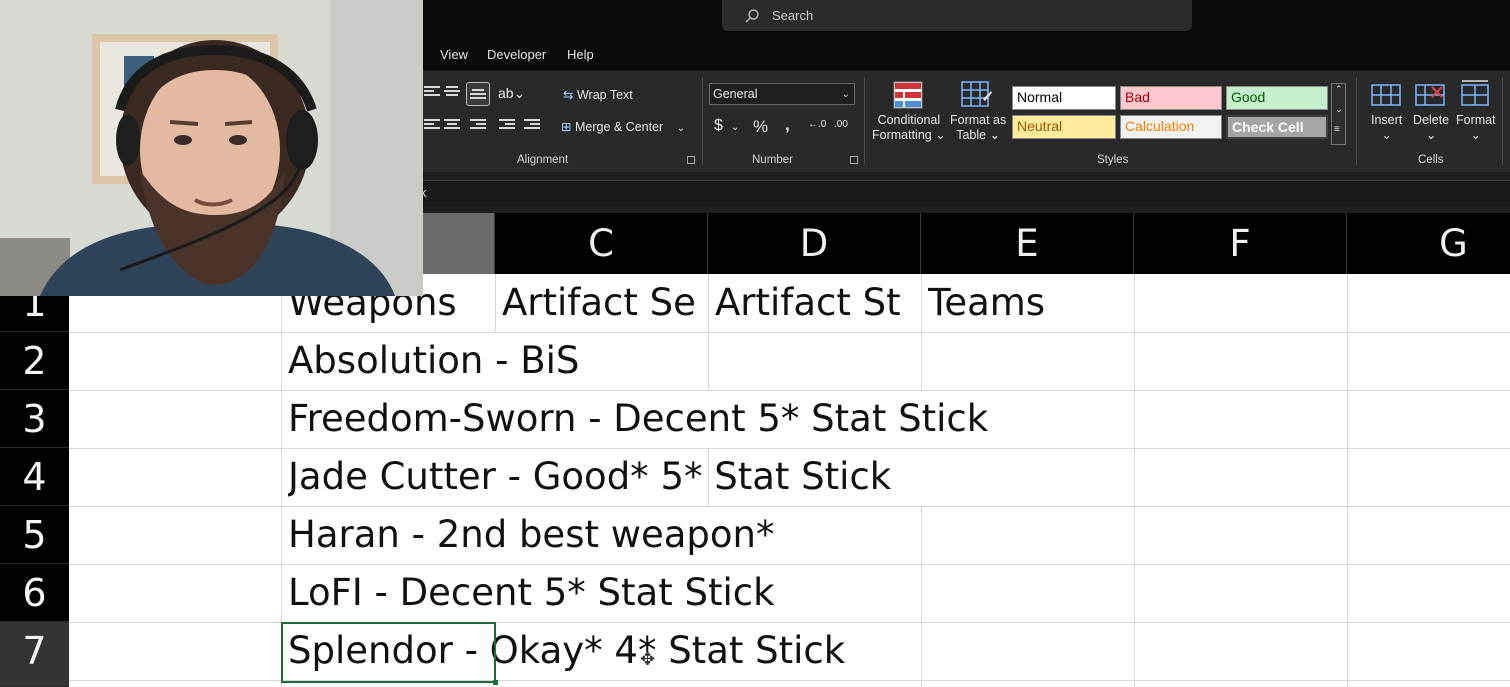 The width and height of the screenshot is (1510, 687). I want to click on row-header-4: 4, so click(34, 477).